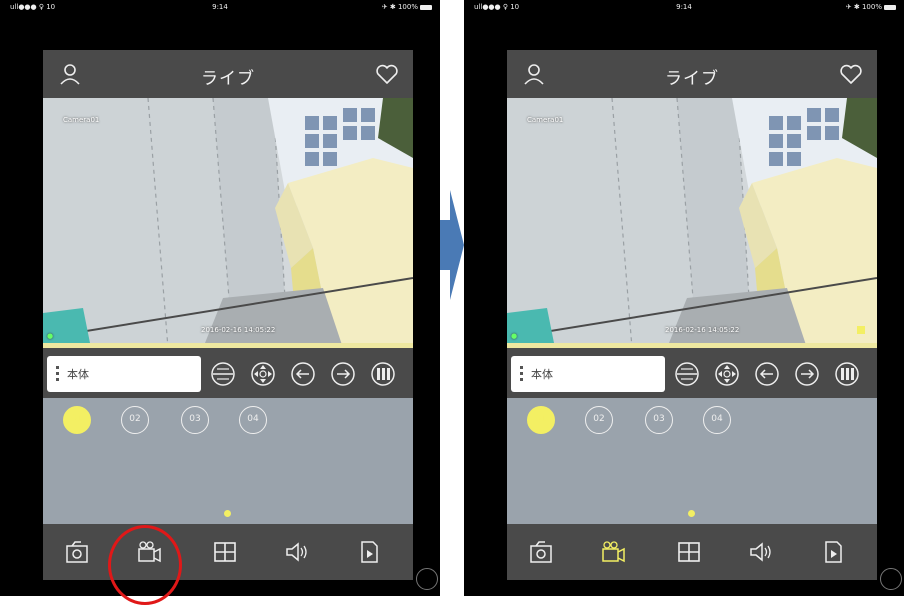  What do you see at coordinates (452, 245) in the screenshot?
I see `transition-arrow-icon` at bounding box center [452, 245].